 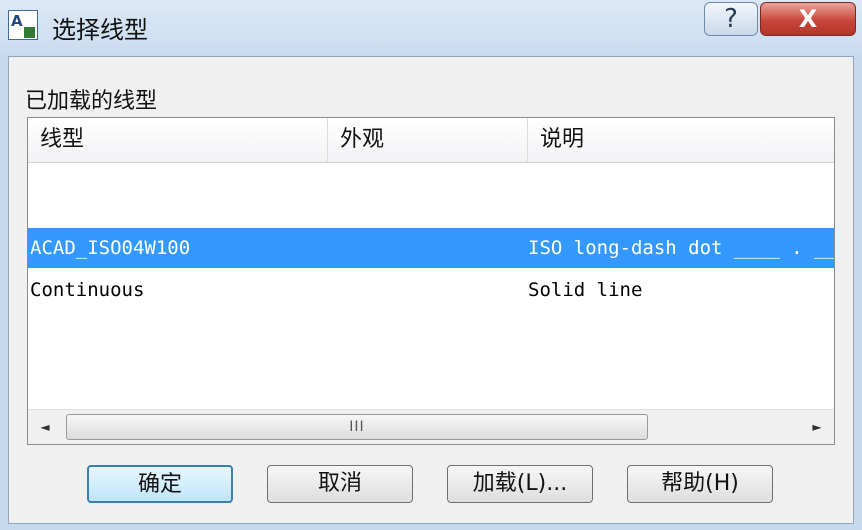 I want to click on scrollbar-thumb: III, so click(x=357, y=427).